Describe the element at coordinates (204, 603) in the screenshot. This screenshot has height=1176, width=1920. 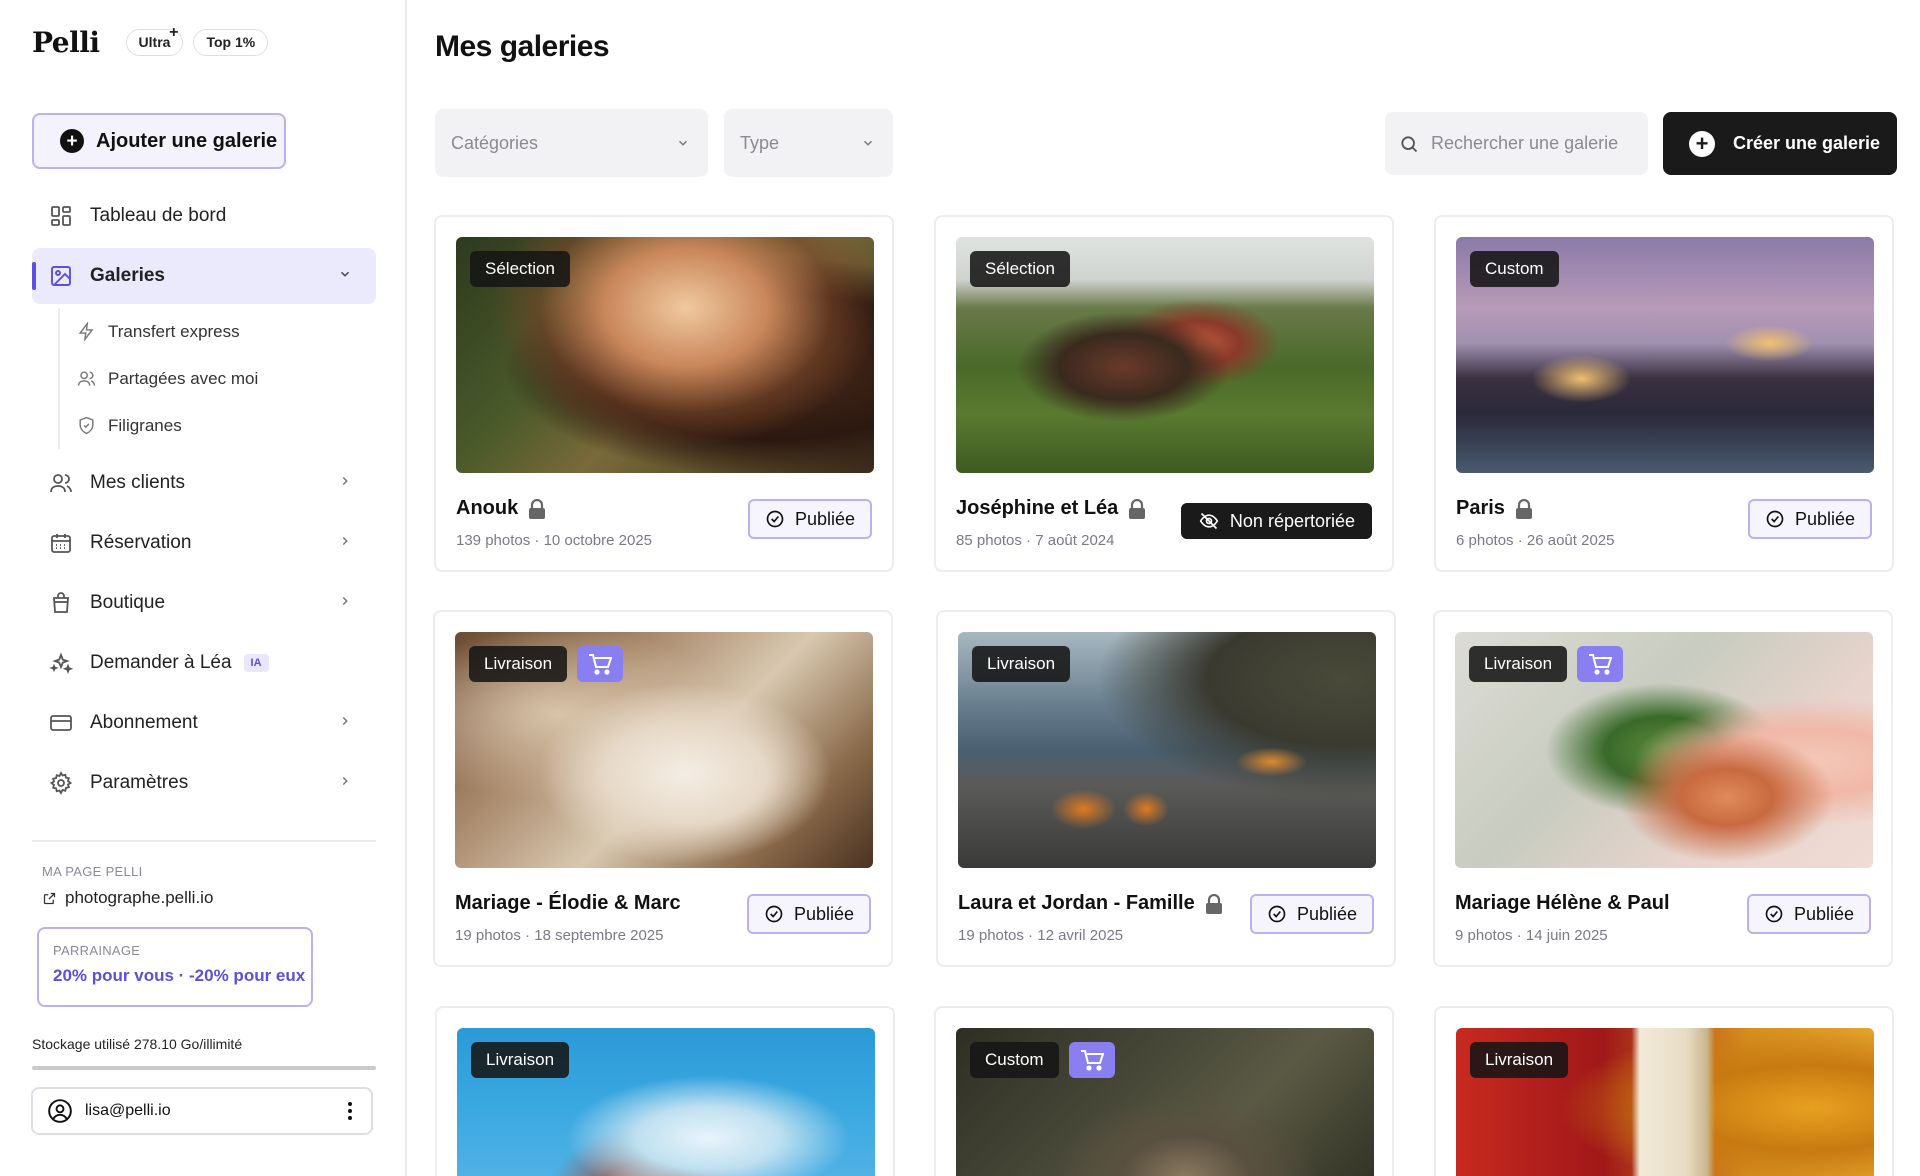
I see `sidebar-item-shop: Boutique` at that location.